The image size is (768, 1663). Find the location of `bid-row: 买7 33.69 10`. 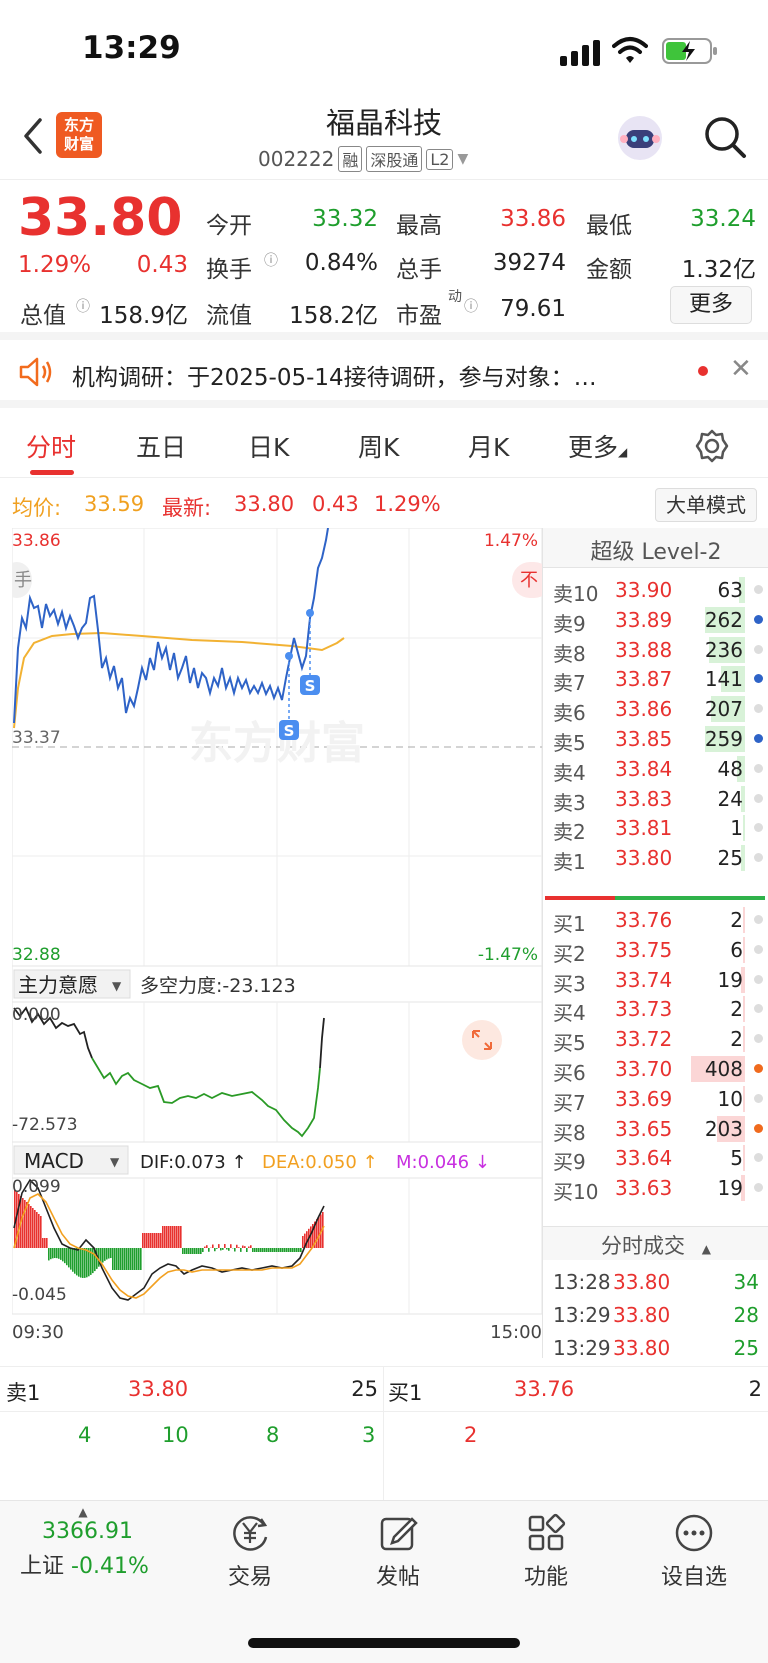

bid-row: 买7 33.69 10 is located at coordinates (655, 1099).